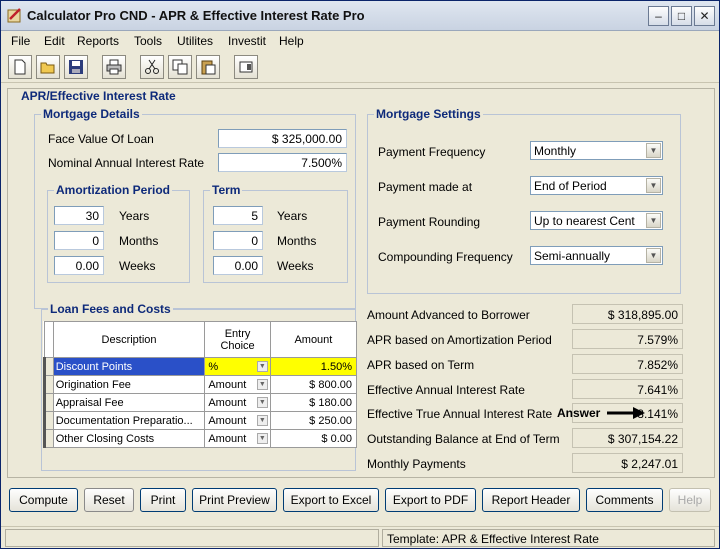  What do you see at coordinates (79, 215) in the screenshot?
I see `amort-years-field: 30` at bounding box center [79, 215].